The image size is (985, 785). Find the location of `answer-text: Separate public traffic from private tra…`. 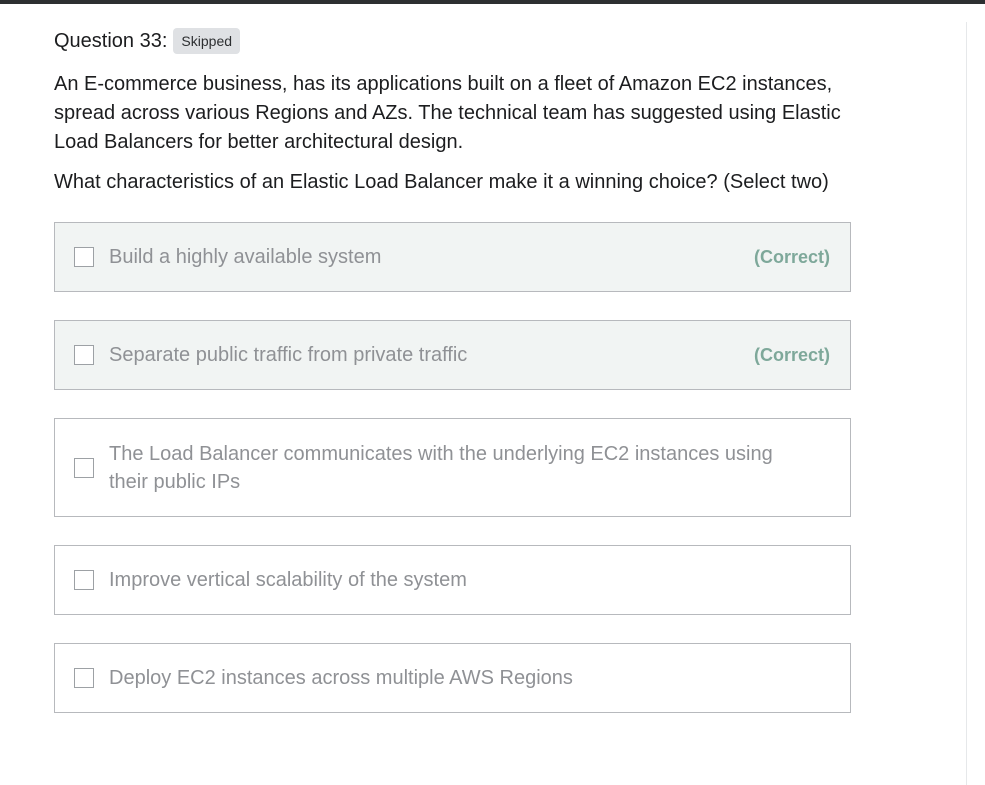

answer-text: Separate public traffic from private tra… is located at coordinates (288, 355).